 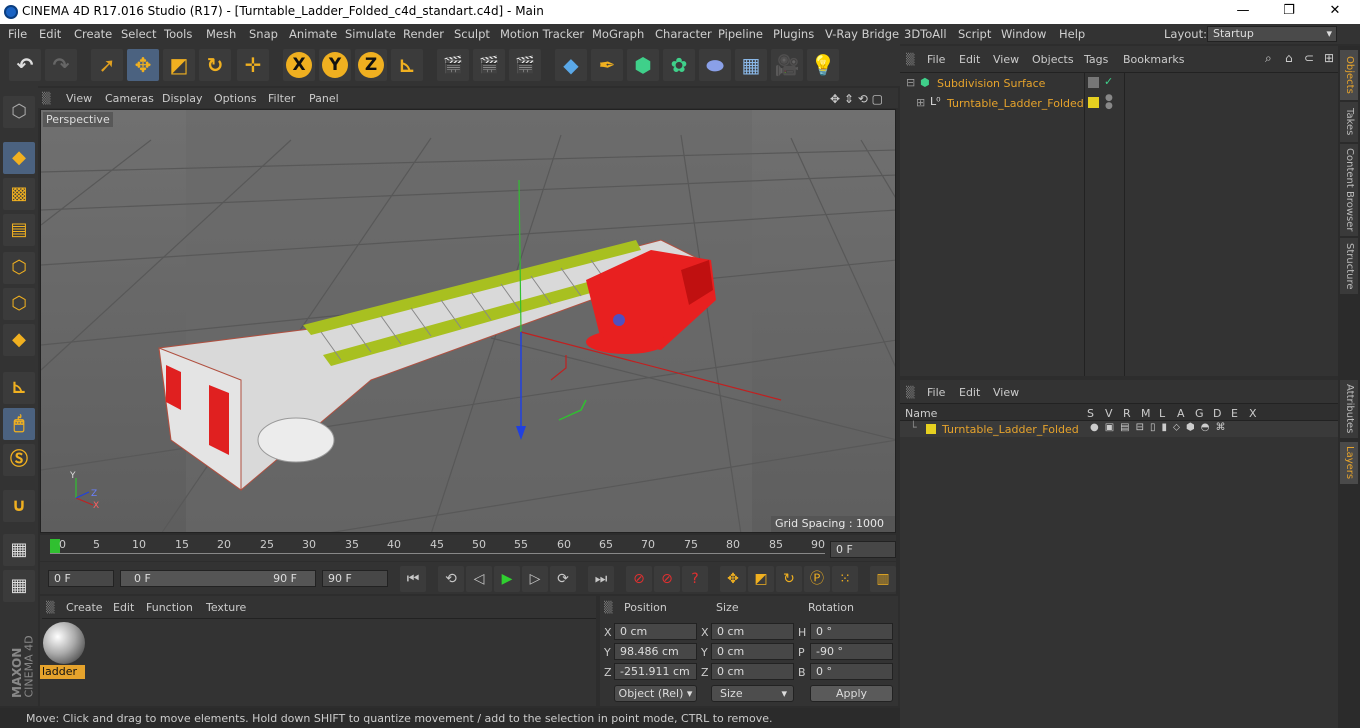 What do you see at coordinates (19, 304) in the screenshot?
I see `edges-mode-button: ⬡` at bounding box center [19, 304].